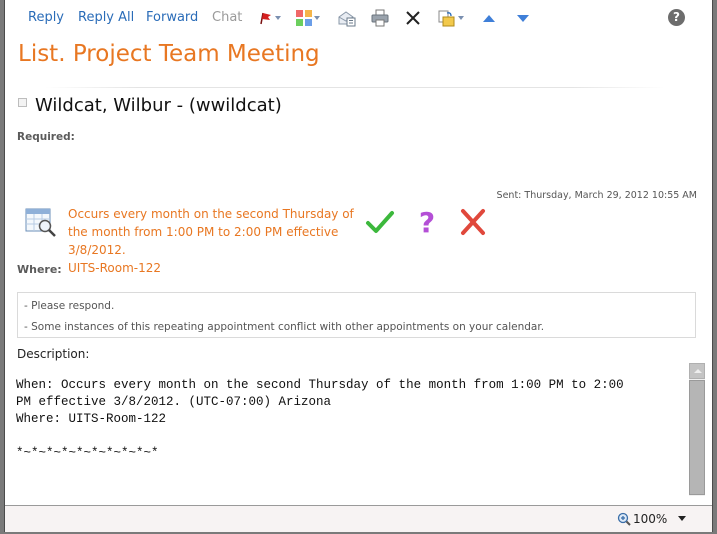  Describe the element at coordinates (358, 18) in the screenshot. I see `toolbar: Reply Reply All Forward Chat ?` at that location.